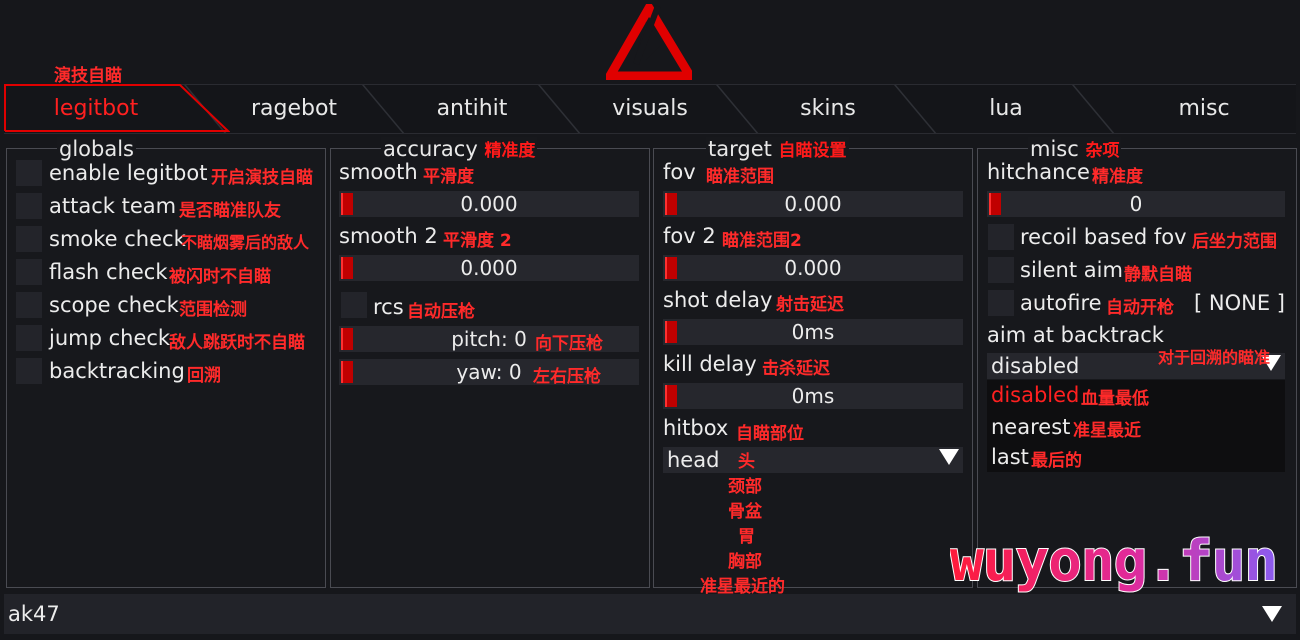 The image size is (1300, 640). Describe the element at coordinates (1075, 335) in the screenshot. I see `aim-backtrack-label: aim at backtrack` at that location.